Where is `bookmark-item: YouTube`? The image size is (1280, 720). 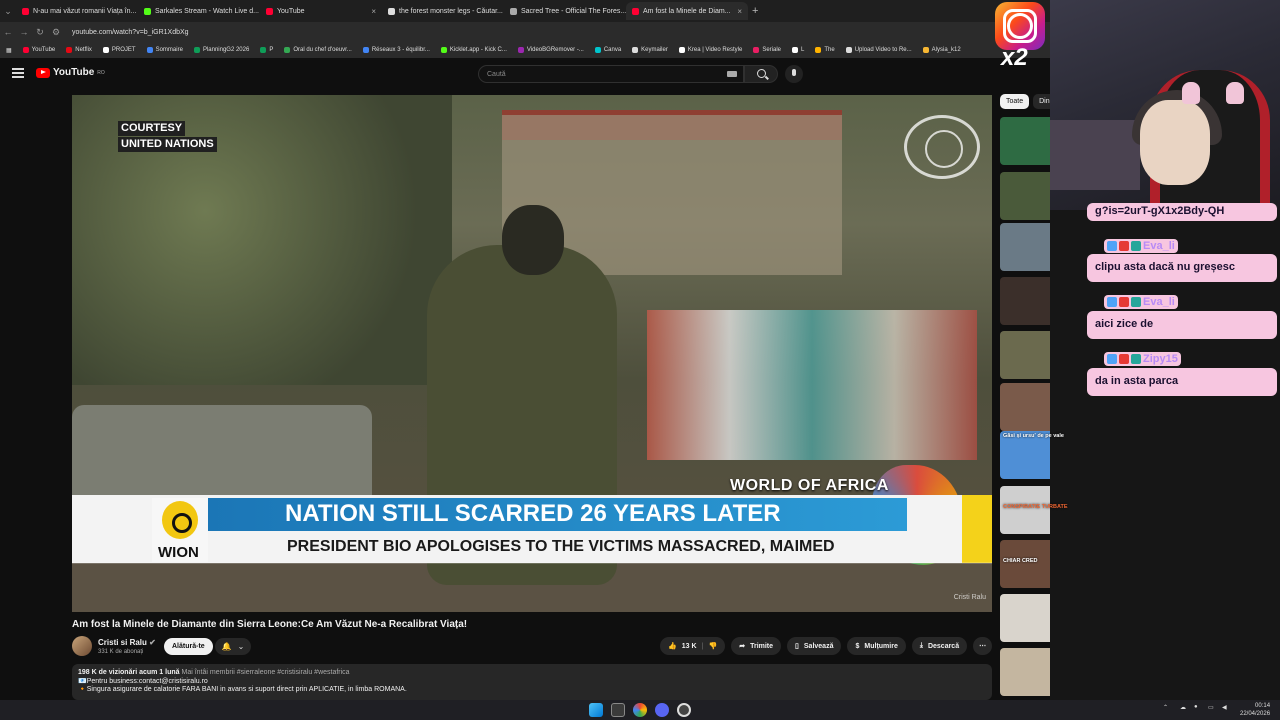 bookmark-item: YouTube is located at coordinates (39, 50).